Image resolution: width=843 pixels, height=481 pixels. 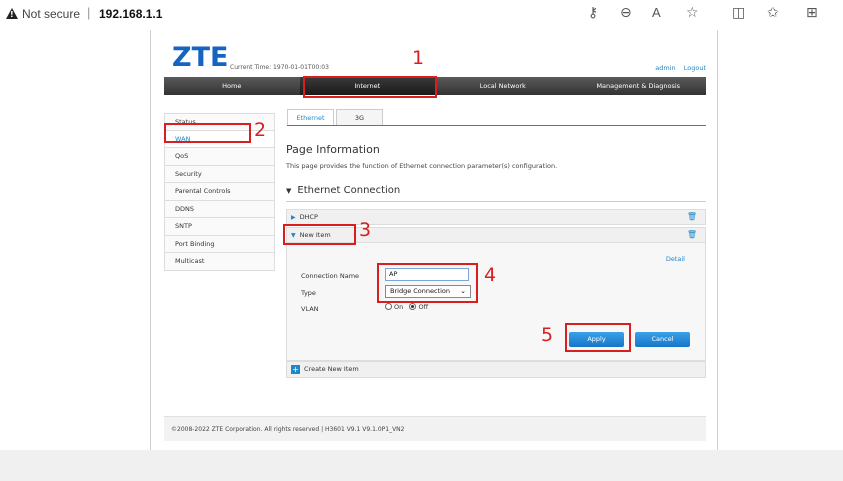 I want to click on page-title: Page Information, so click(x=333, y=149).